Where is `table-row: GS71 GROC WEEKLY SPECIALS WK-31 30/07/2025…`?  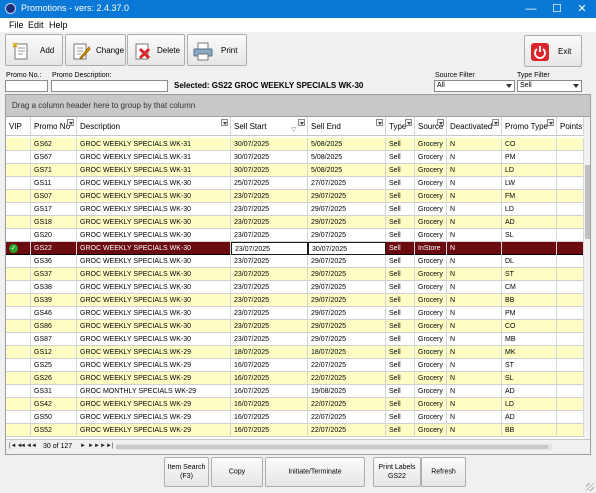
table-row: GS71 GROC WEEKLY SPECIALS WK-31 30/07/2025… is located at coordinates (295, 170).